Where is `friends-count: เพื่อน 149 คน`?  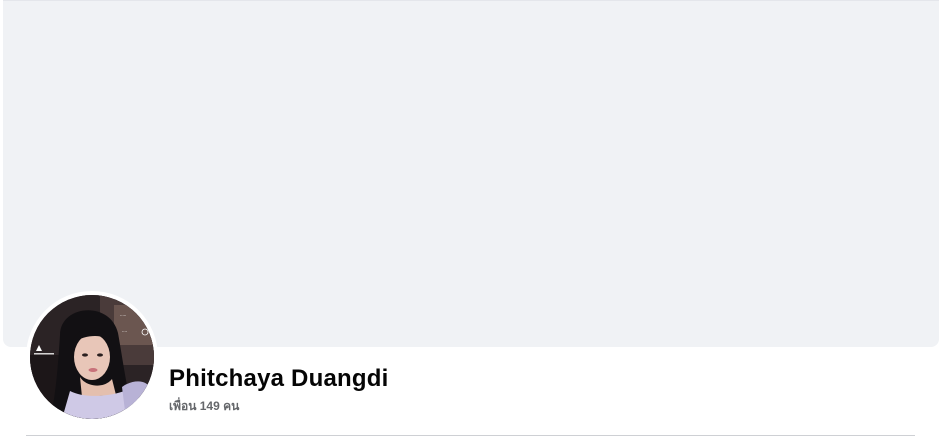 friends-count: เพื่อน 149 คน is located at coordinates (204, 406).